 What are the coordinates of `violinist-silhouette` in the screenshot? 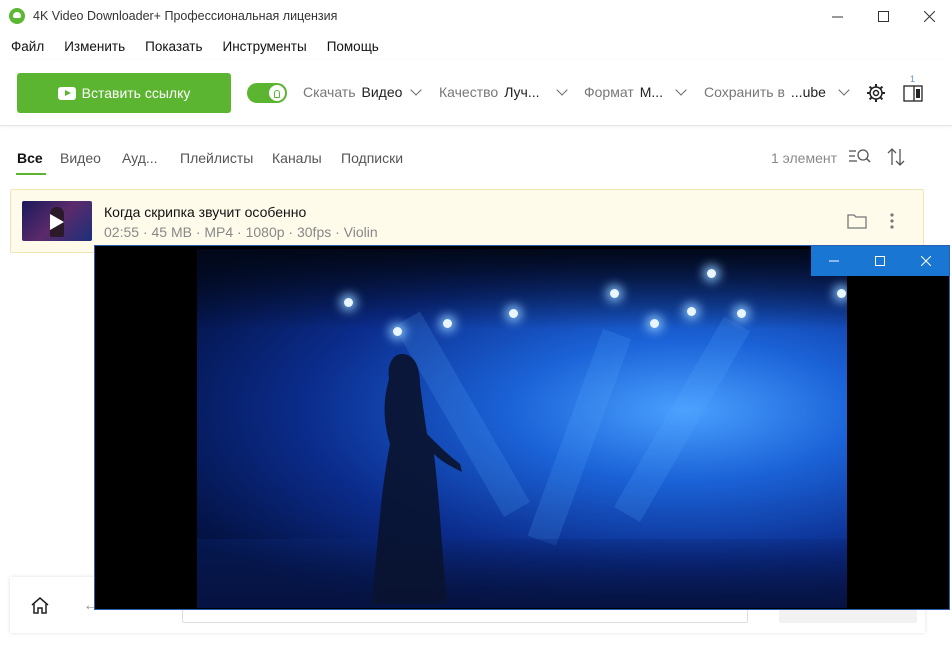 It's located at (417, 479).